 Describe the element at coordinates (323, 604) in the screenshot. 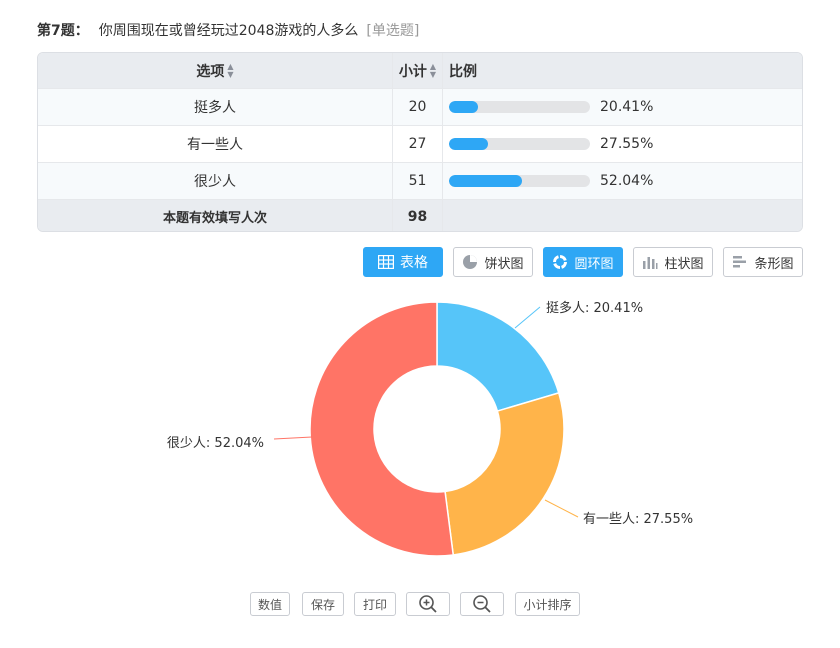

I see `save-button: 保存` at that location.